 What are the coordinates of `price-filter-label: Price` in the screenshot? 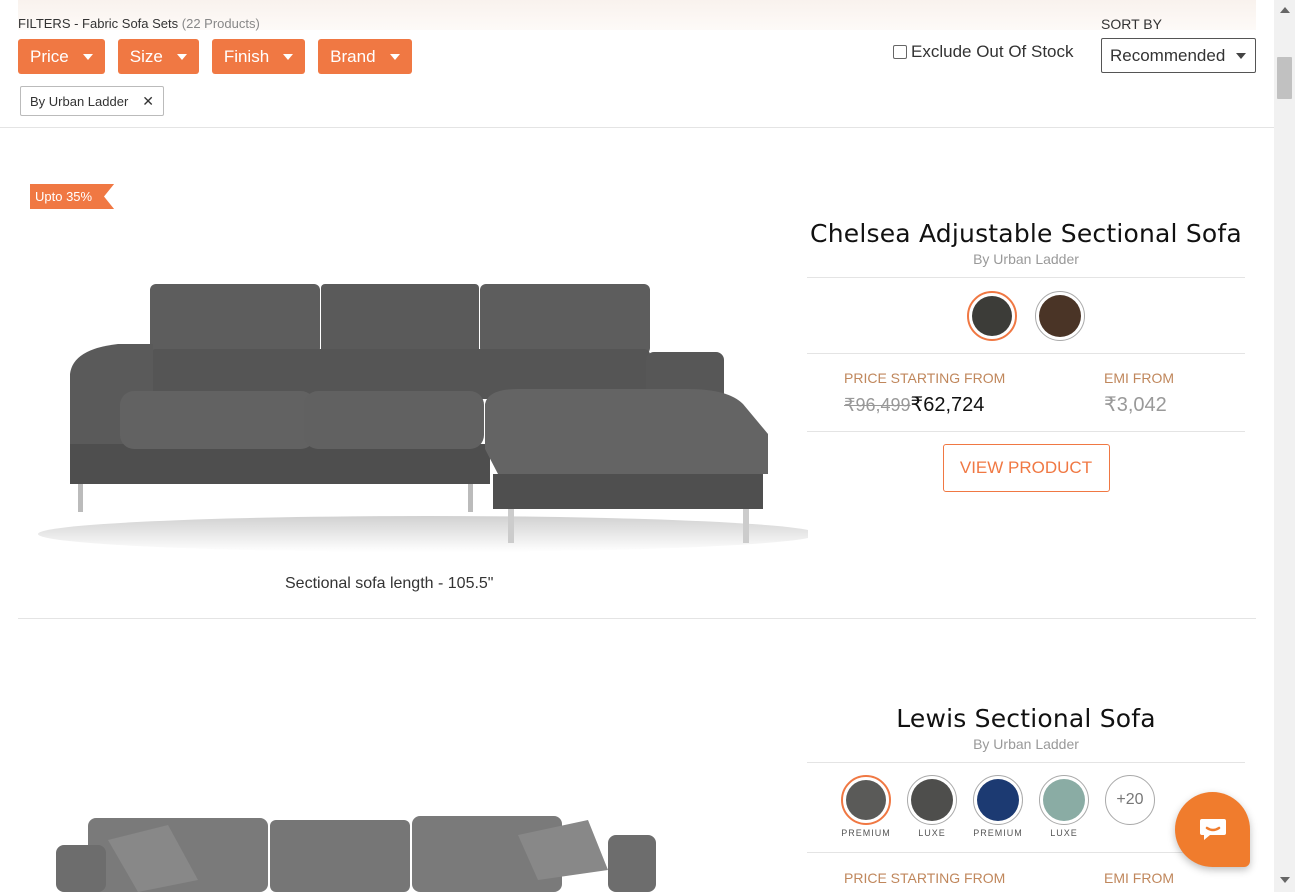 It's located at (49, 56).